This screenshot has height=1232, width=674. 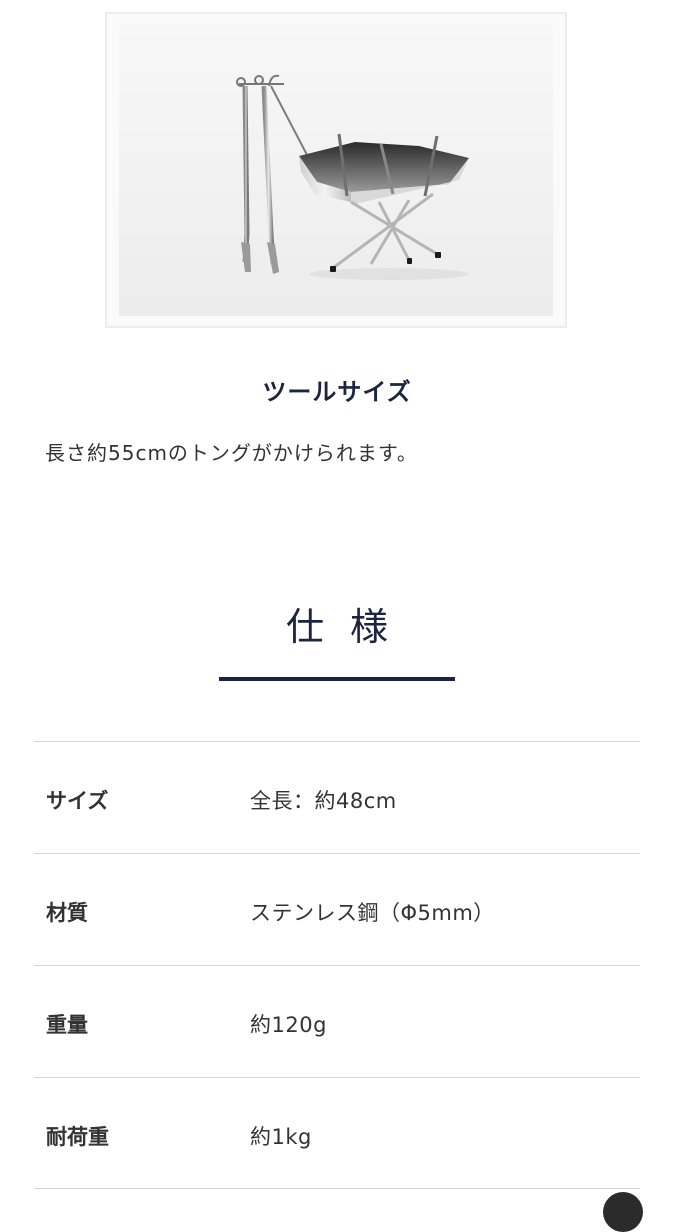 I want to click on scroll-to-top-button, so click(x=623, y=1212).